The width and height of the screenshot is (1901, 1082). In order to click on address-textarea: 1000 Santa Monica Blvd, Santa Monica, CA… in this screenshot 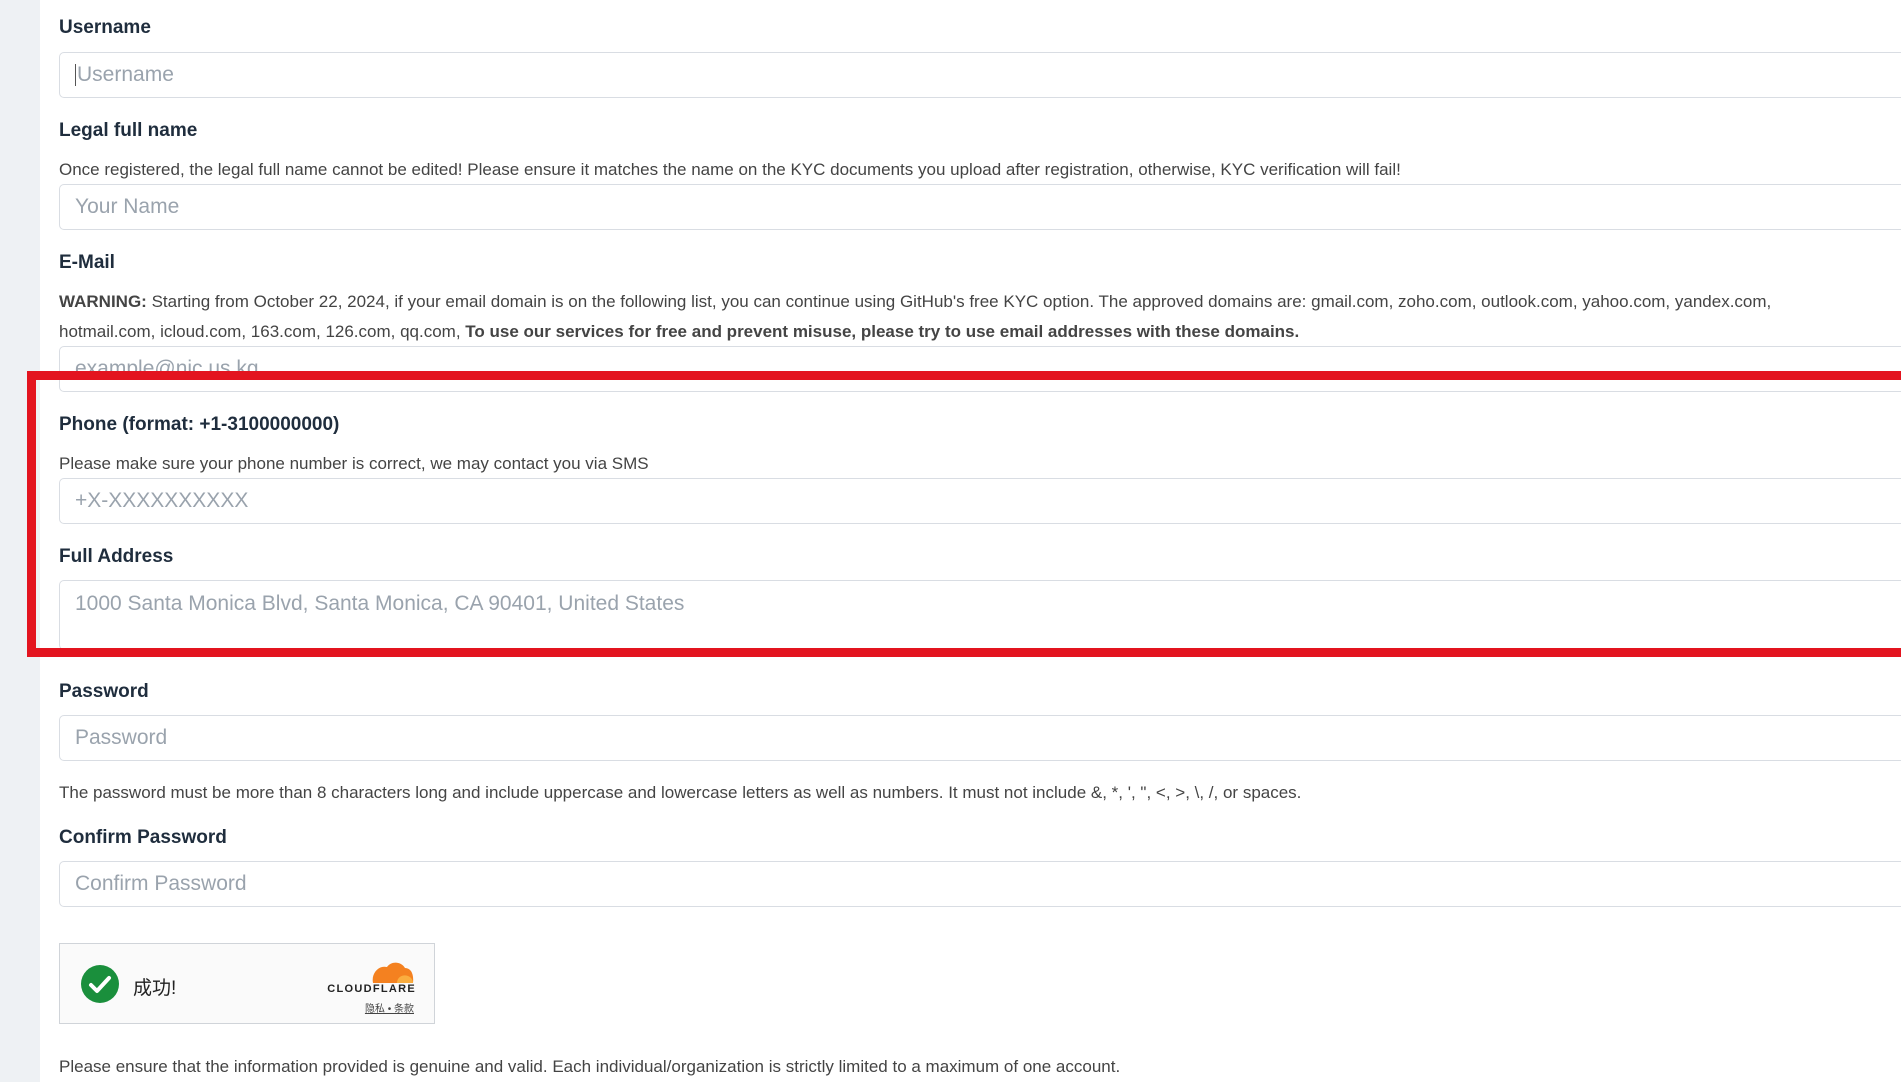, I will do `click(980, 615)`.